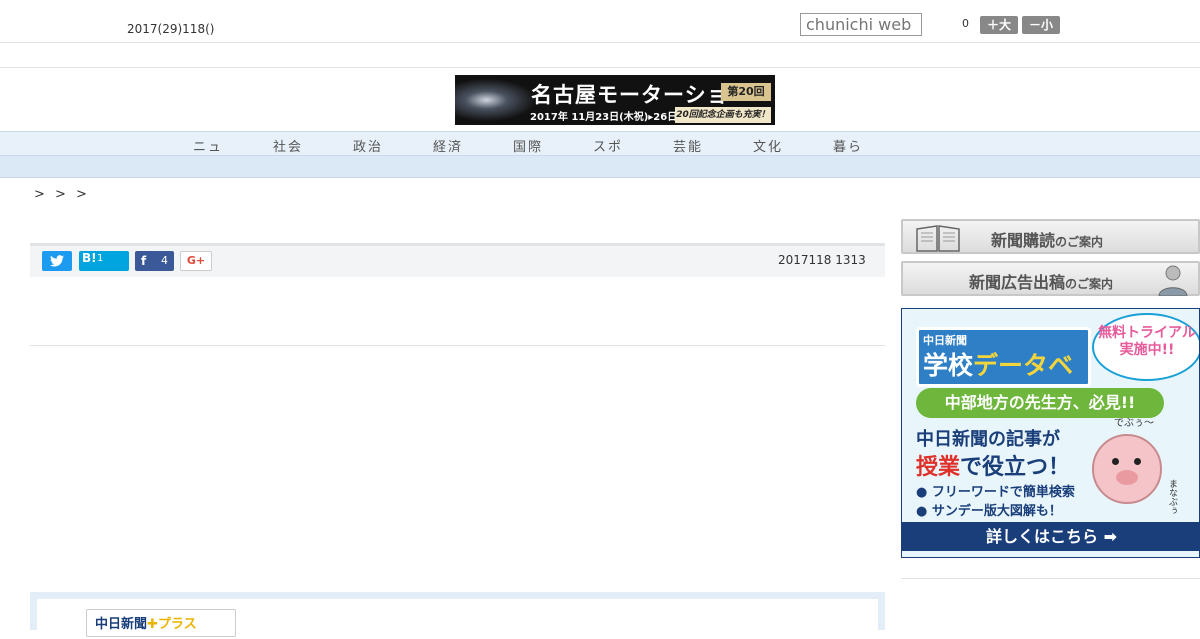 The image size is (1200, 639). I want to click on header-strip, so click(600, 55).